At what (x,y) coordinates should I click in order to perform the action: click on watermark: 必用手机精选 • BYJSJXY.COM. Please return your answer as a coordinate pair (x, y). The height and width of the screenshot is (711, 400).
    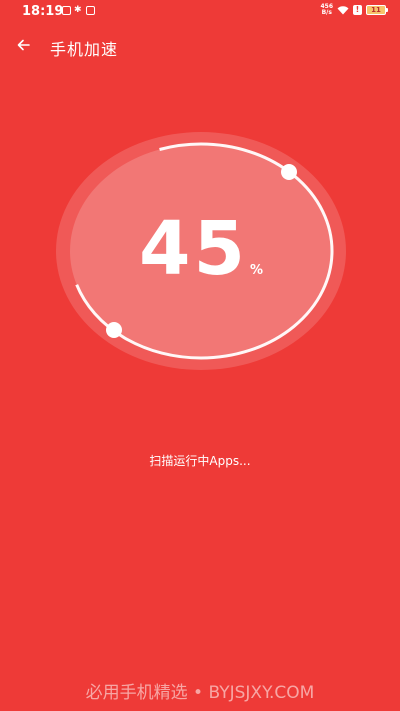
    Looking at the image, I should click on (200, 693).